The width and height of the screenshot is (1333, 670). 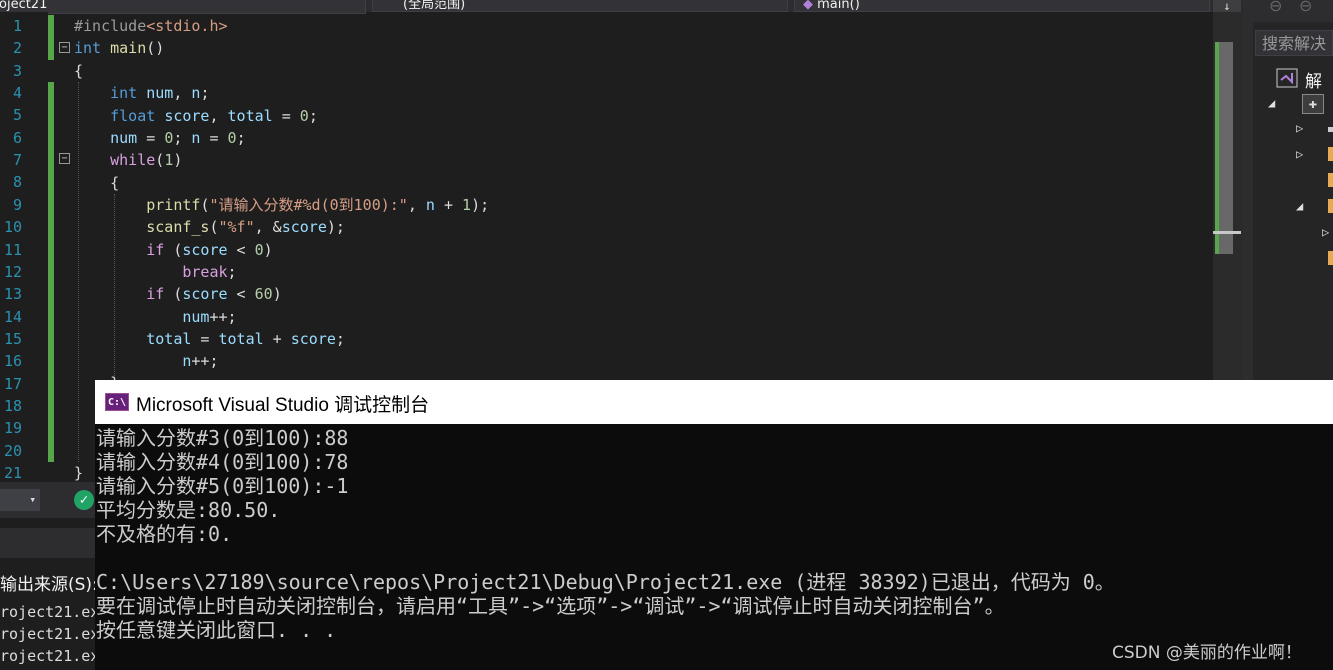 What do you see at coordinates (151, 26) in the screenshot?
I see `code-line-1: #include<stdio.h>` at bounding box center [151, 26].